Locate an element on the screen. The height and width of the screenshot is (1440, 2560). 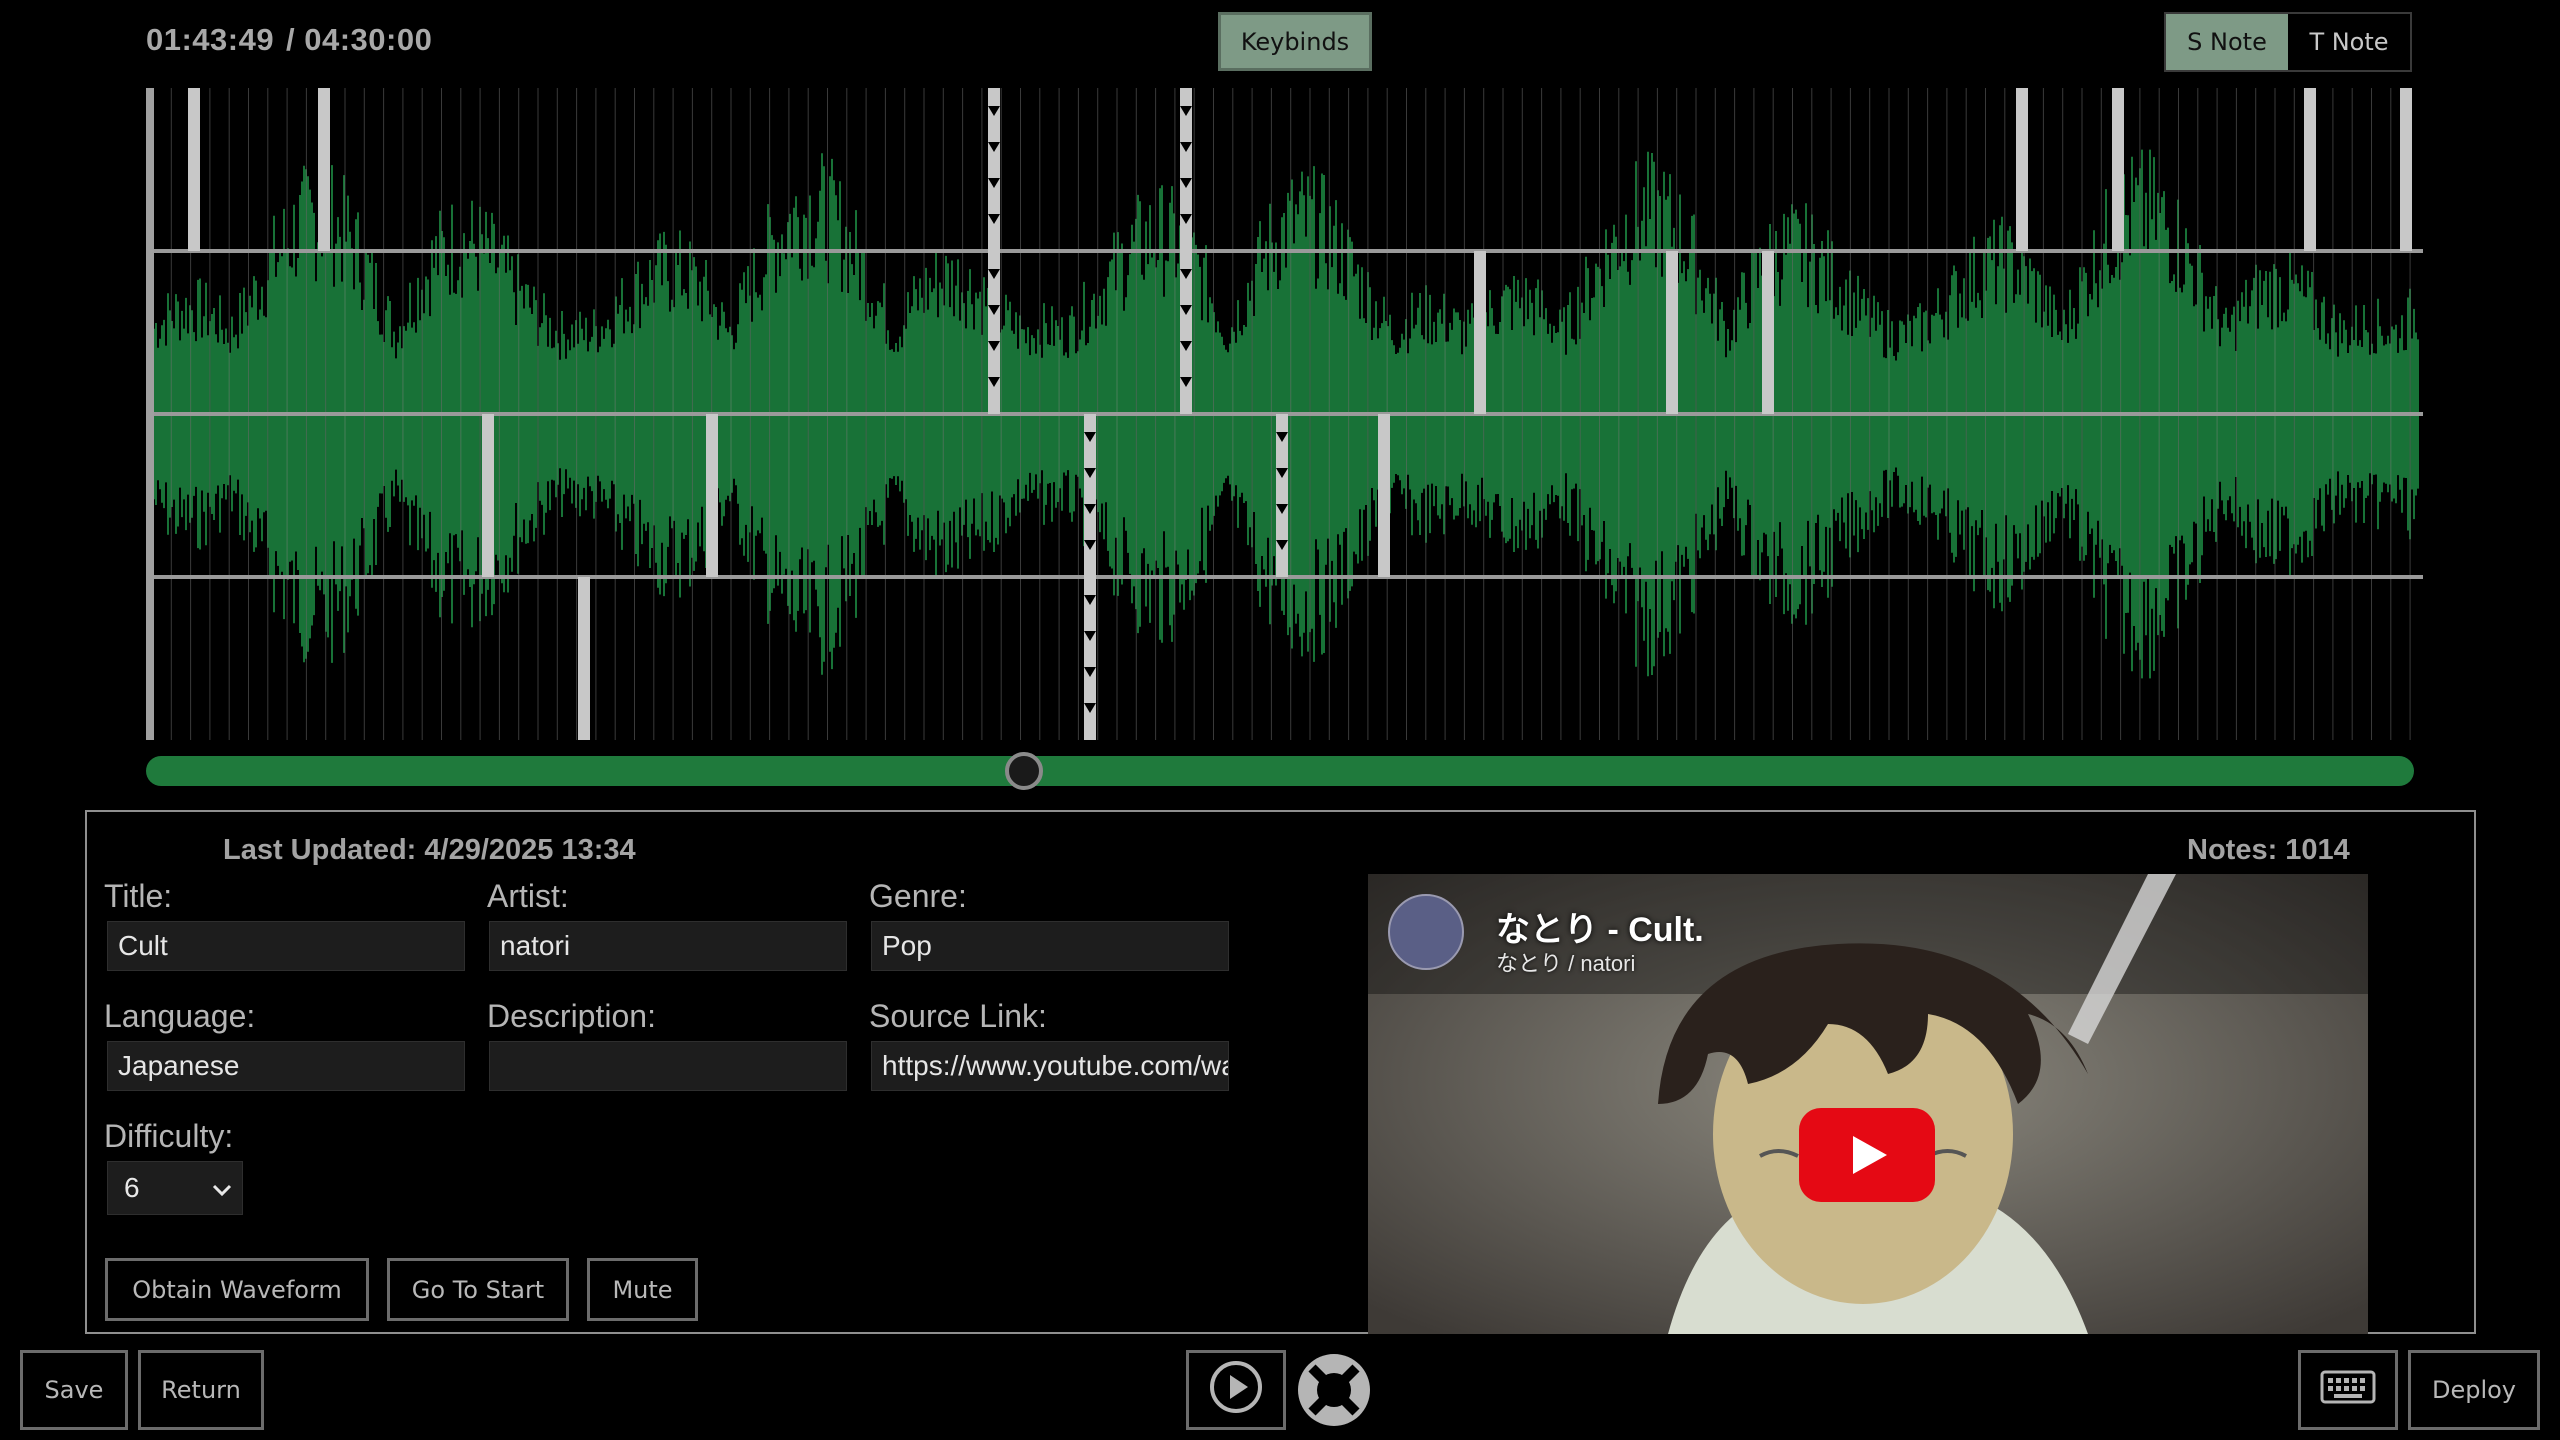
genre-label: Genre: is located at coordinates (918, 896).